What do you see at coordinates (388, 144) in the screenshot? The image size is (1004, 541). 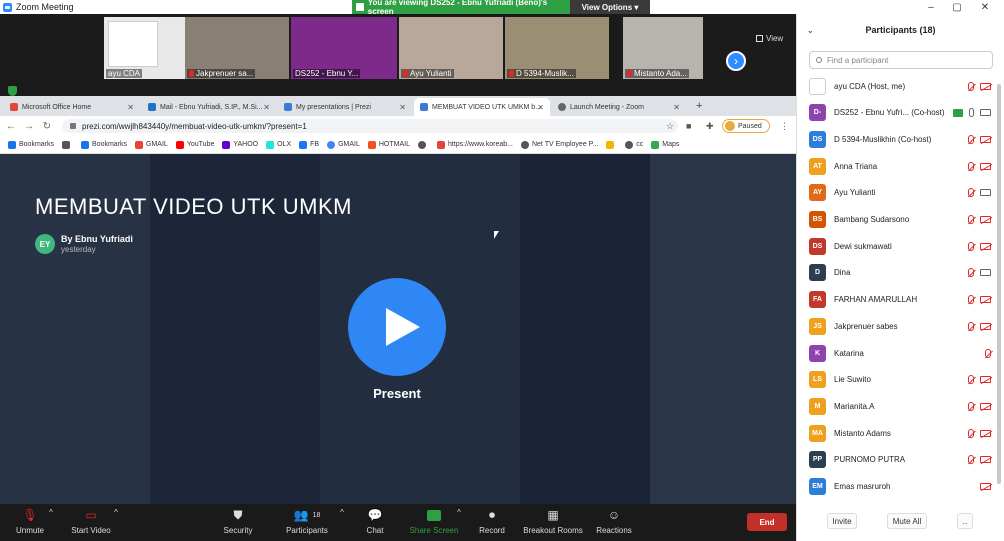 I see `bookmark-item: HOTMAIL` at bounding box center [388, 144].